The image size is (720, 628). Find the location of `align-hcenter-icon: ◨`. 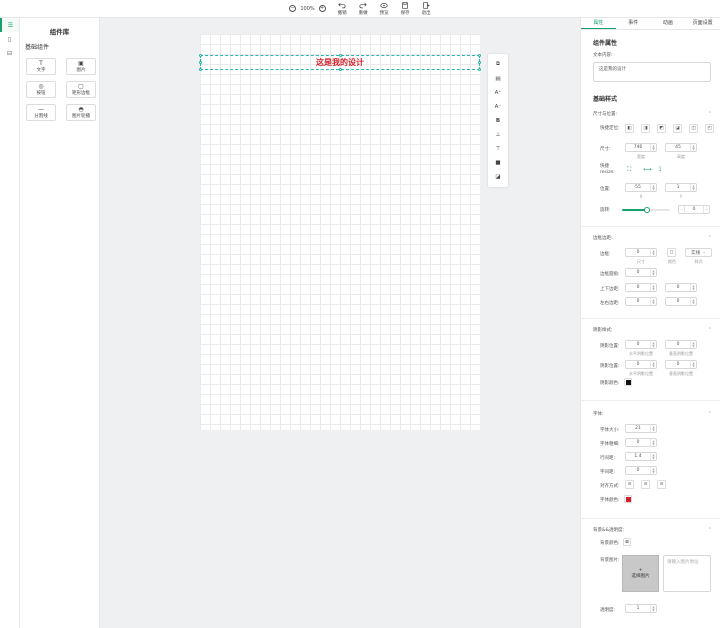

align-hcenter-icon: ◨ is located at coordinates (645, 128).